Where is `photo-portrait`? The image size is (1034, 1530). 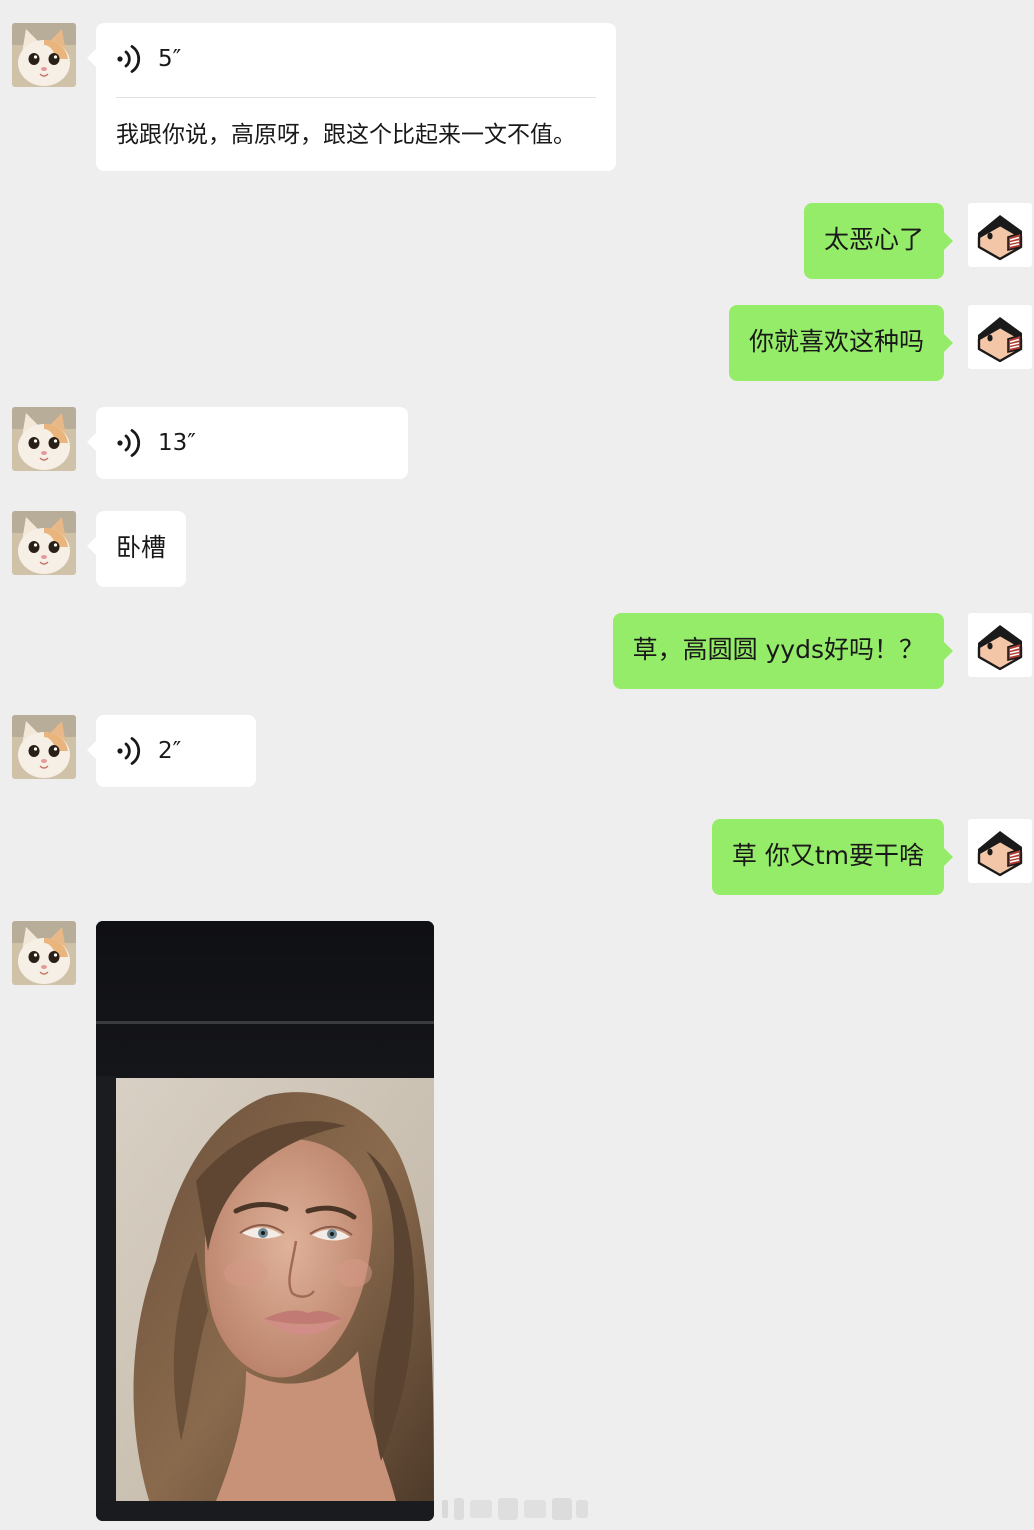 photo-portrait is located at coordinates (265, 1221).